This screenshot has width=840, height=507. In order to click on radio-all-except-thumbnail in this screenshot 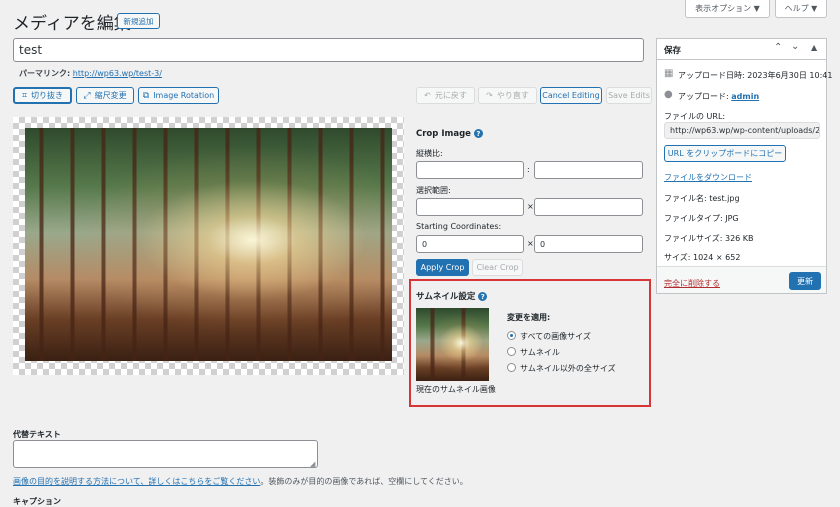, I will do `click(511, 367)`.